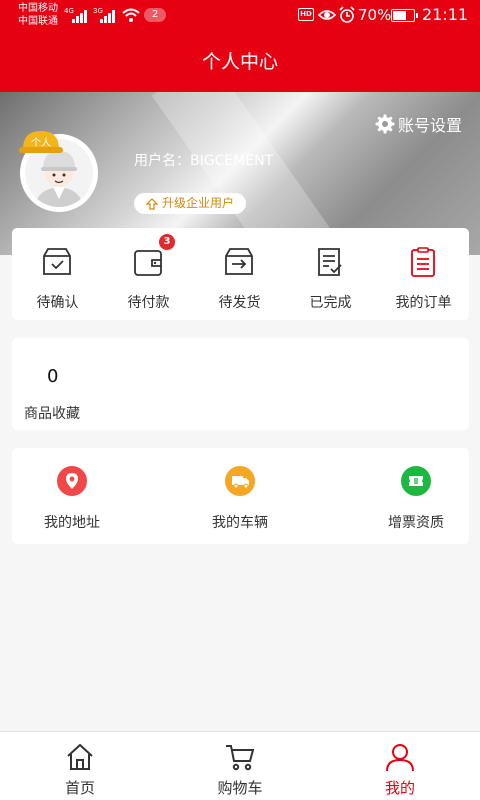  I want to click on status-bar: 中国移动 中国联通 4G 3G 2 HD 70% 21:11, so click(240, 16).